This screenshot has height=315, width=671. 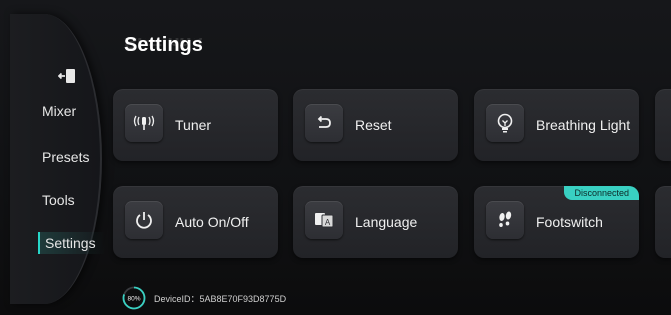 What do you see at coordinates (72, 157) in the screenshot?
I see `sidebar-item-presets: Presets` at bounding box center [72, 157].